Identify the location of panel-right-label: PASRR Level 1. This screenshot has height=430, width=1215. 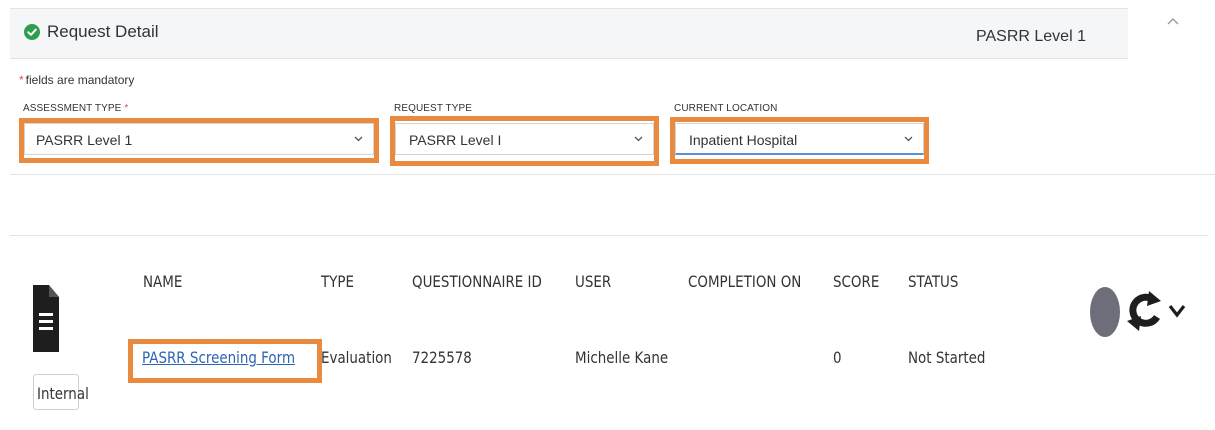
(1031, 36).